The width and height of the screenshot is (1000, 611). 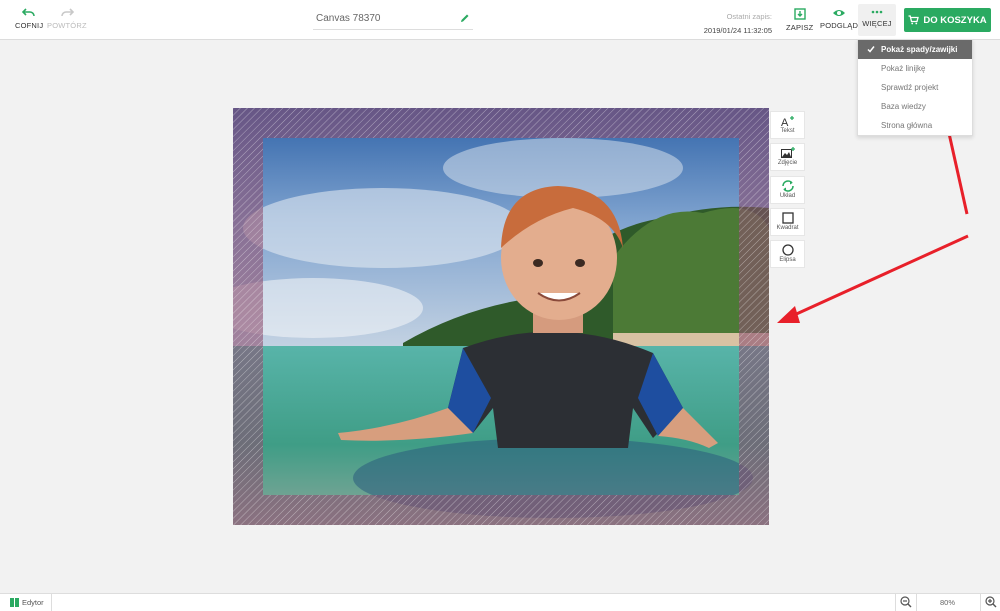 What do you see at coordinates (67, 19) in the screenshot?
I see `redo-button: POWTÓRZ` at bounding box center [67, 19].